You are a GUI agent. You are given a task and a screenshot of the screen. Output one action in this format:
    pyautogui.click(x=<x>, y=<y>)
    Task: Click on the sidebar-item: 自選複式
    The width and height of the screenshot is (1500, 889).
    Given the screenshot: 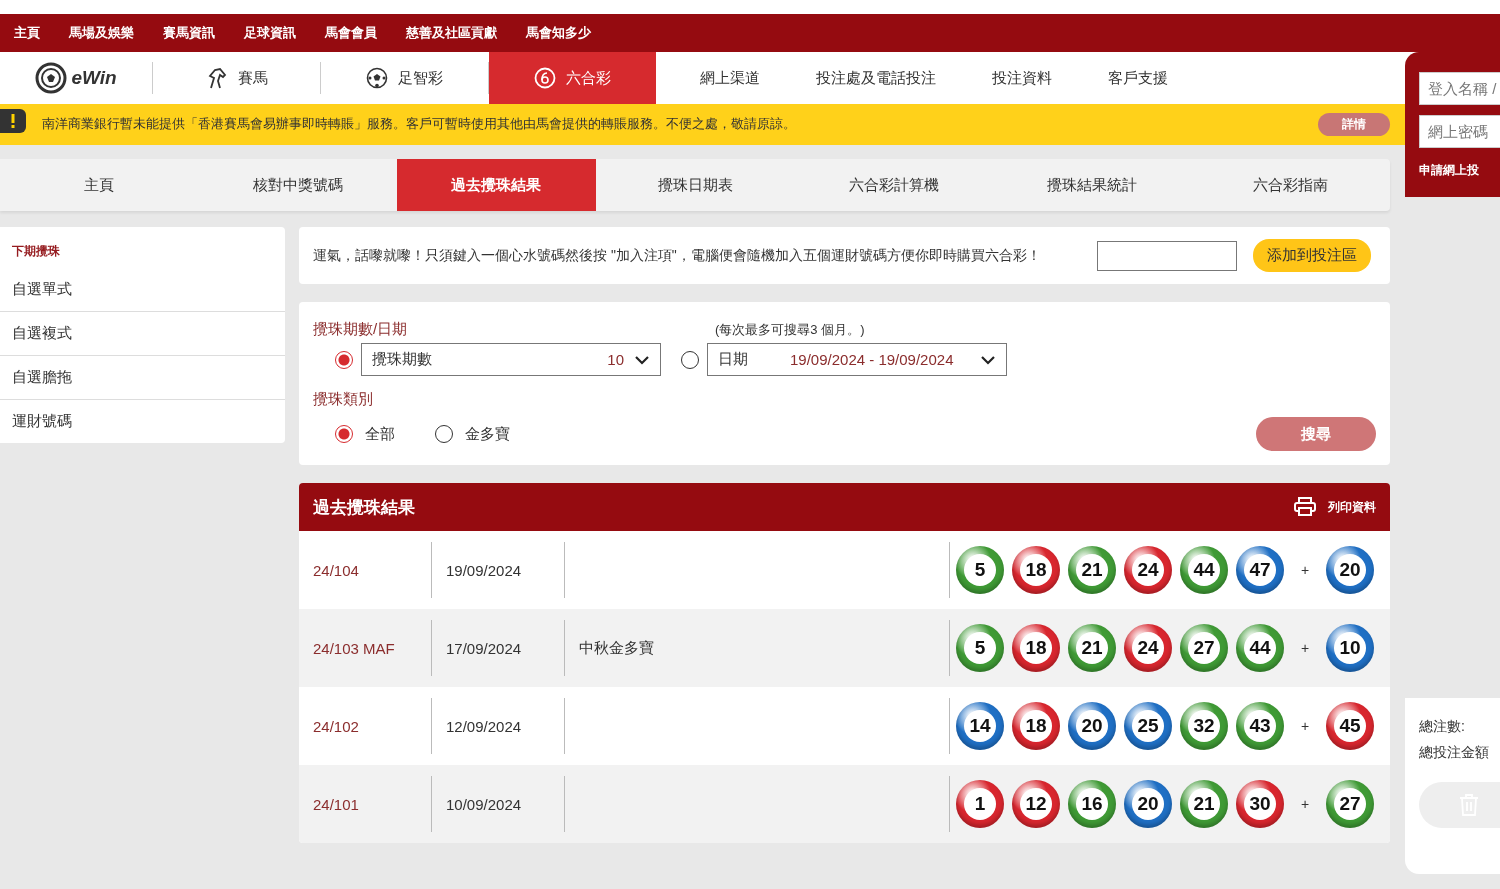 What is the action you would take?
    pyautogui.click(x=142, y=334)
    